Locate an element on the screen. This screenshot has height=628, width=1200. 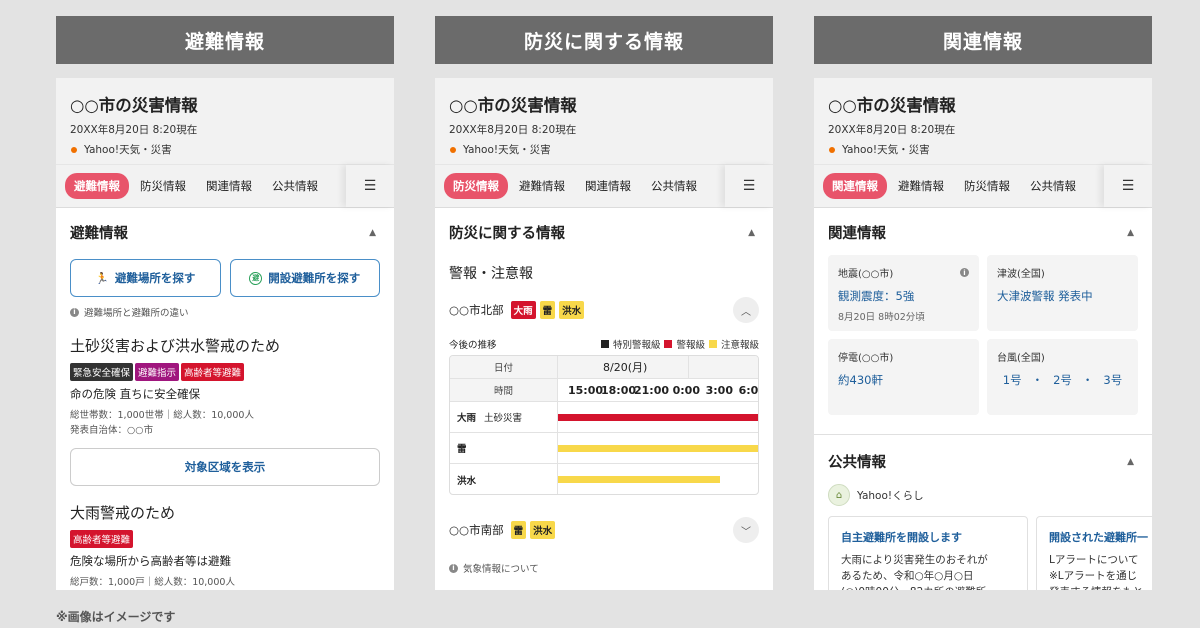
section-header: 防災に関する情報 ▲ is located at coordinates (604, 229).